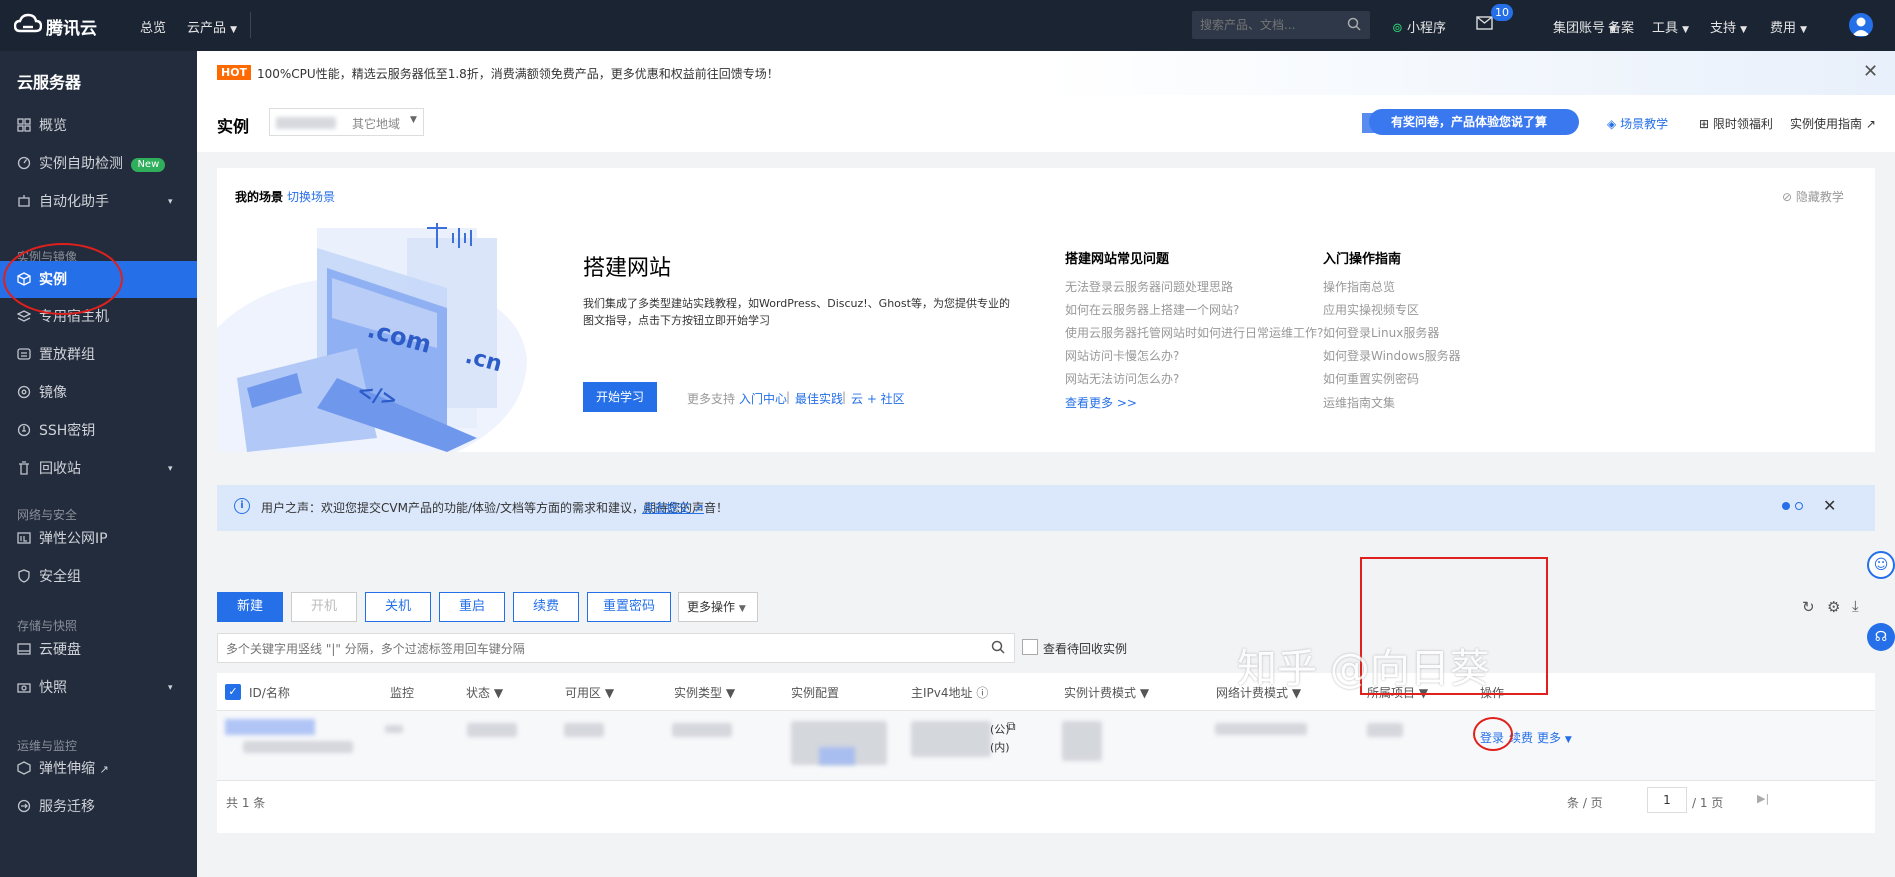  I want to click on avatar, so click(1861, 25).